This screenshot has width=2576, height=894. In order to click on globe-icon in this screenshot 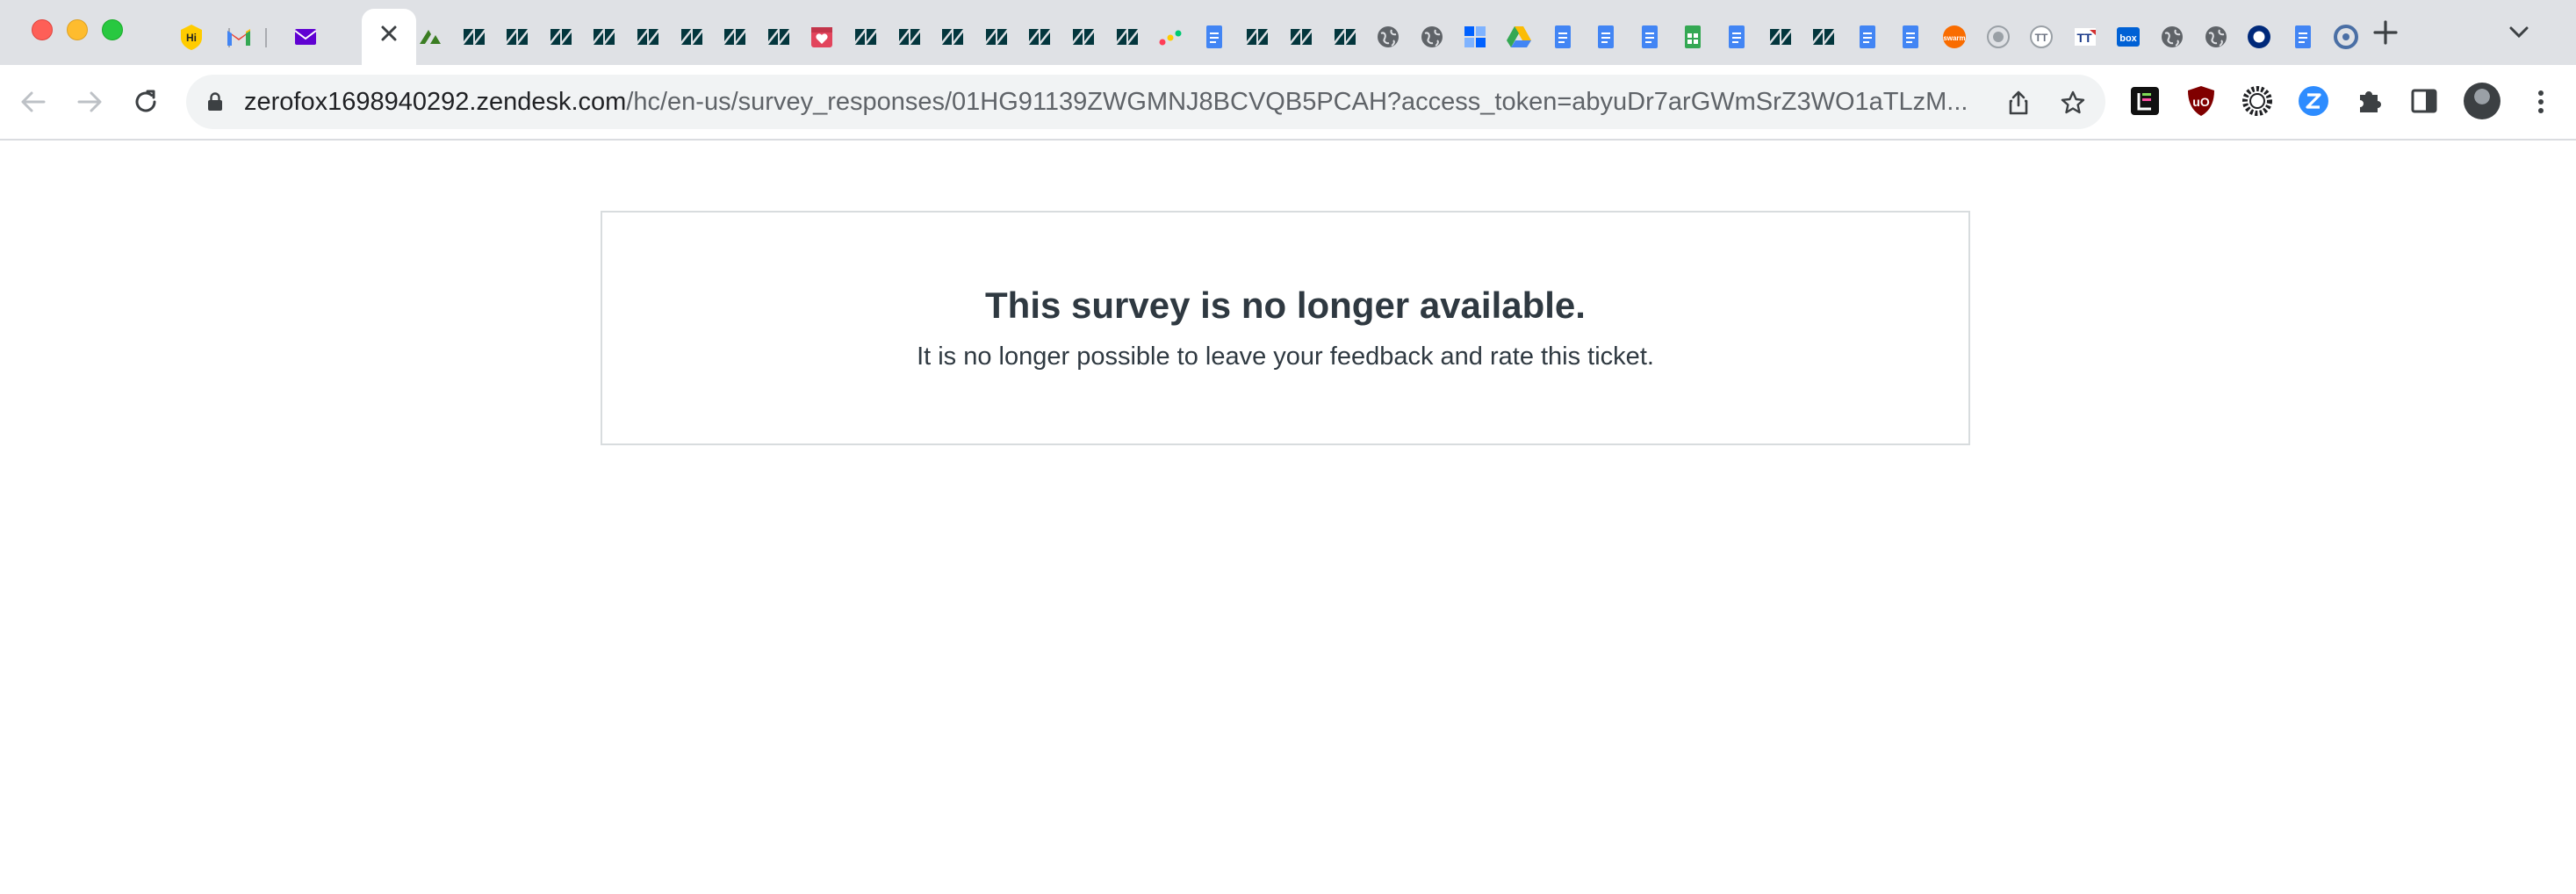, I will do `click(2172, 37)`.